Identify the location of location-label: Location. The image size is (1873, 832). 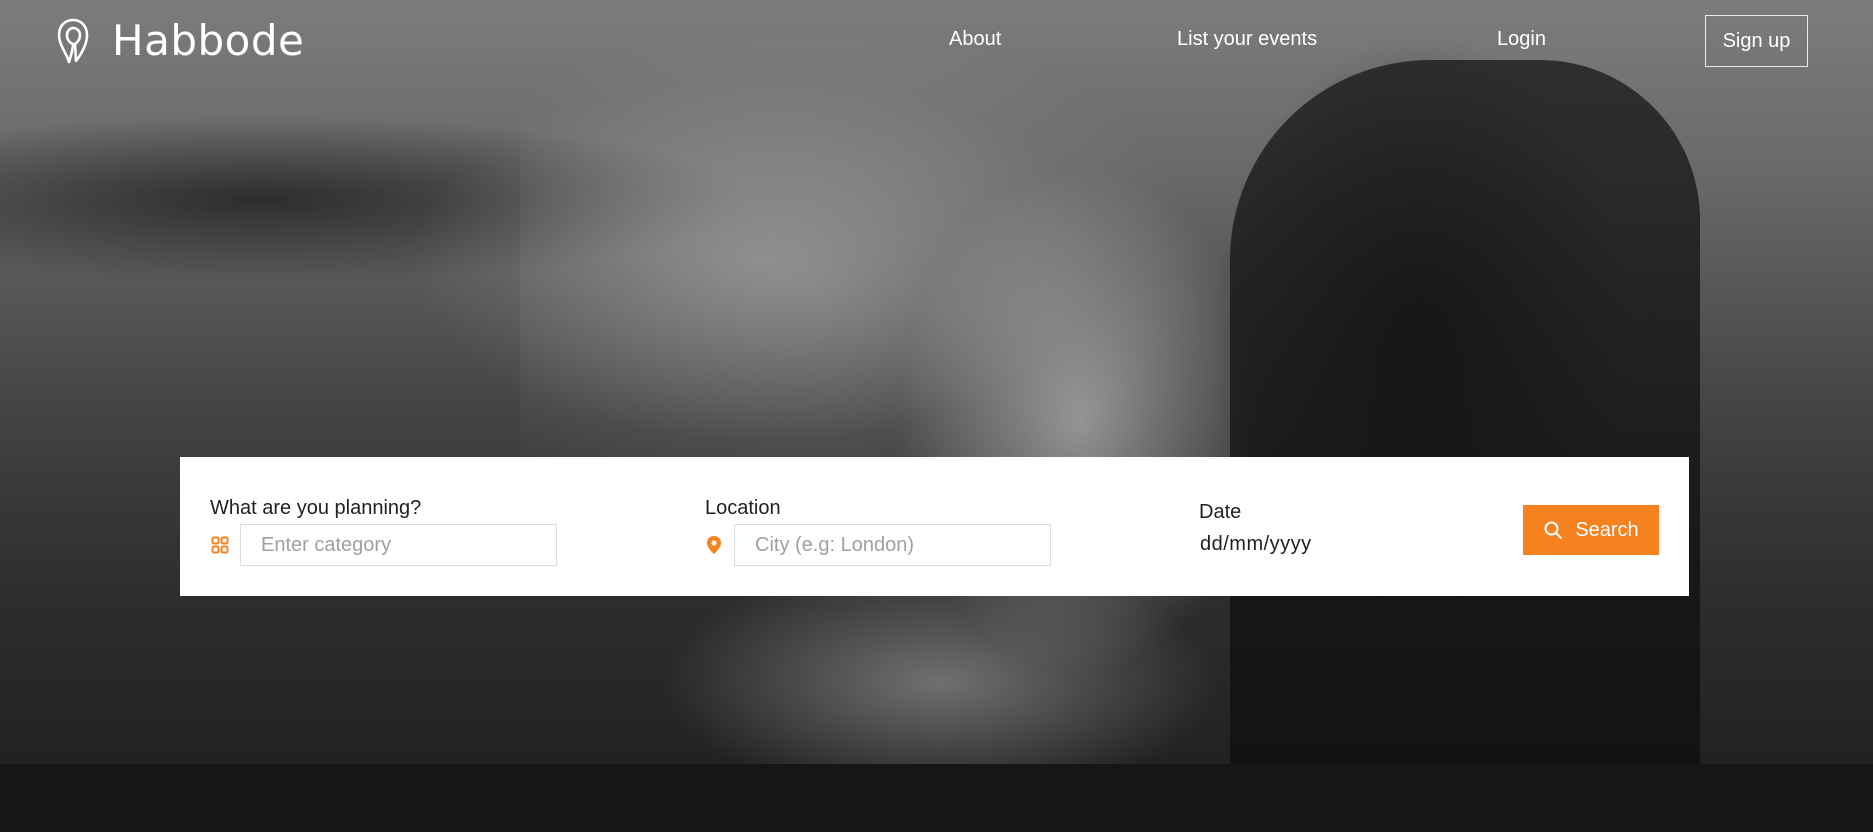
(743, 508).